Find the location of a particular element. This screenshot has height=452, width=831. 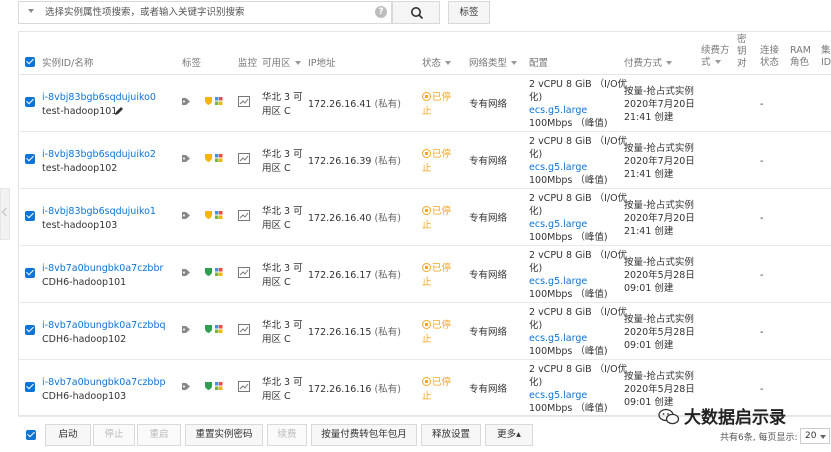

config-line-2: 化) is located at coordinates (536, 325).